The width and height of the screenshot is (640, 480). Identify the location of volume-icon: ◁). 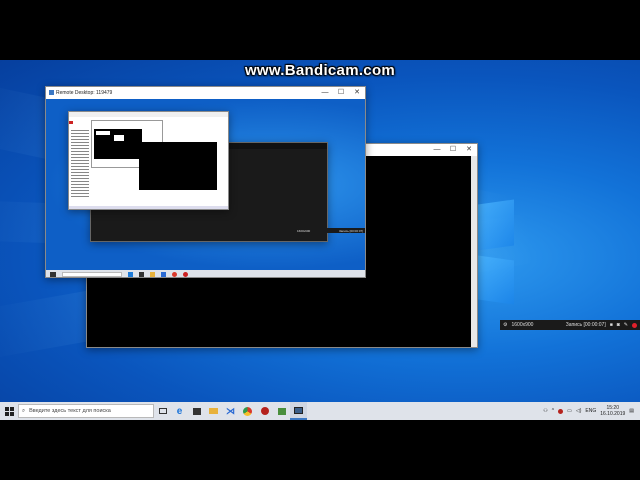
(579, 411).